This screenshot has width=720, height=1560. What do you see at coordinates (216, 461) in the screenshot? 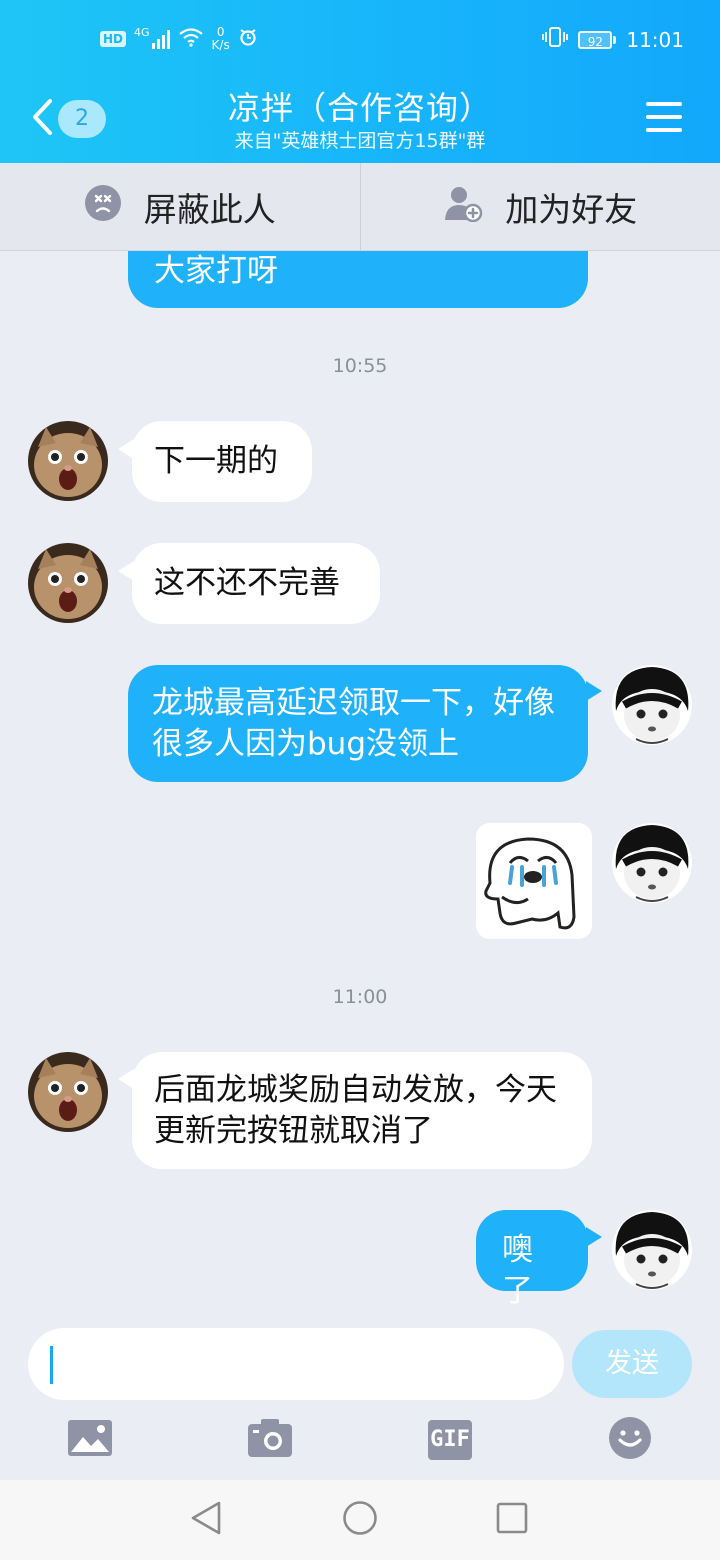
I see `message-text: 下一期的` at bounding box center [216, 461].